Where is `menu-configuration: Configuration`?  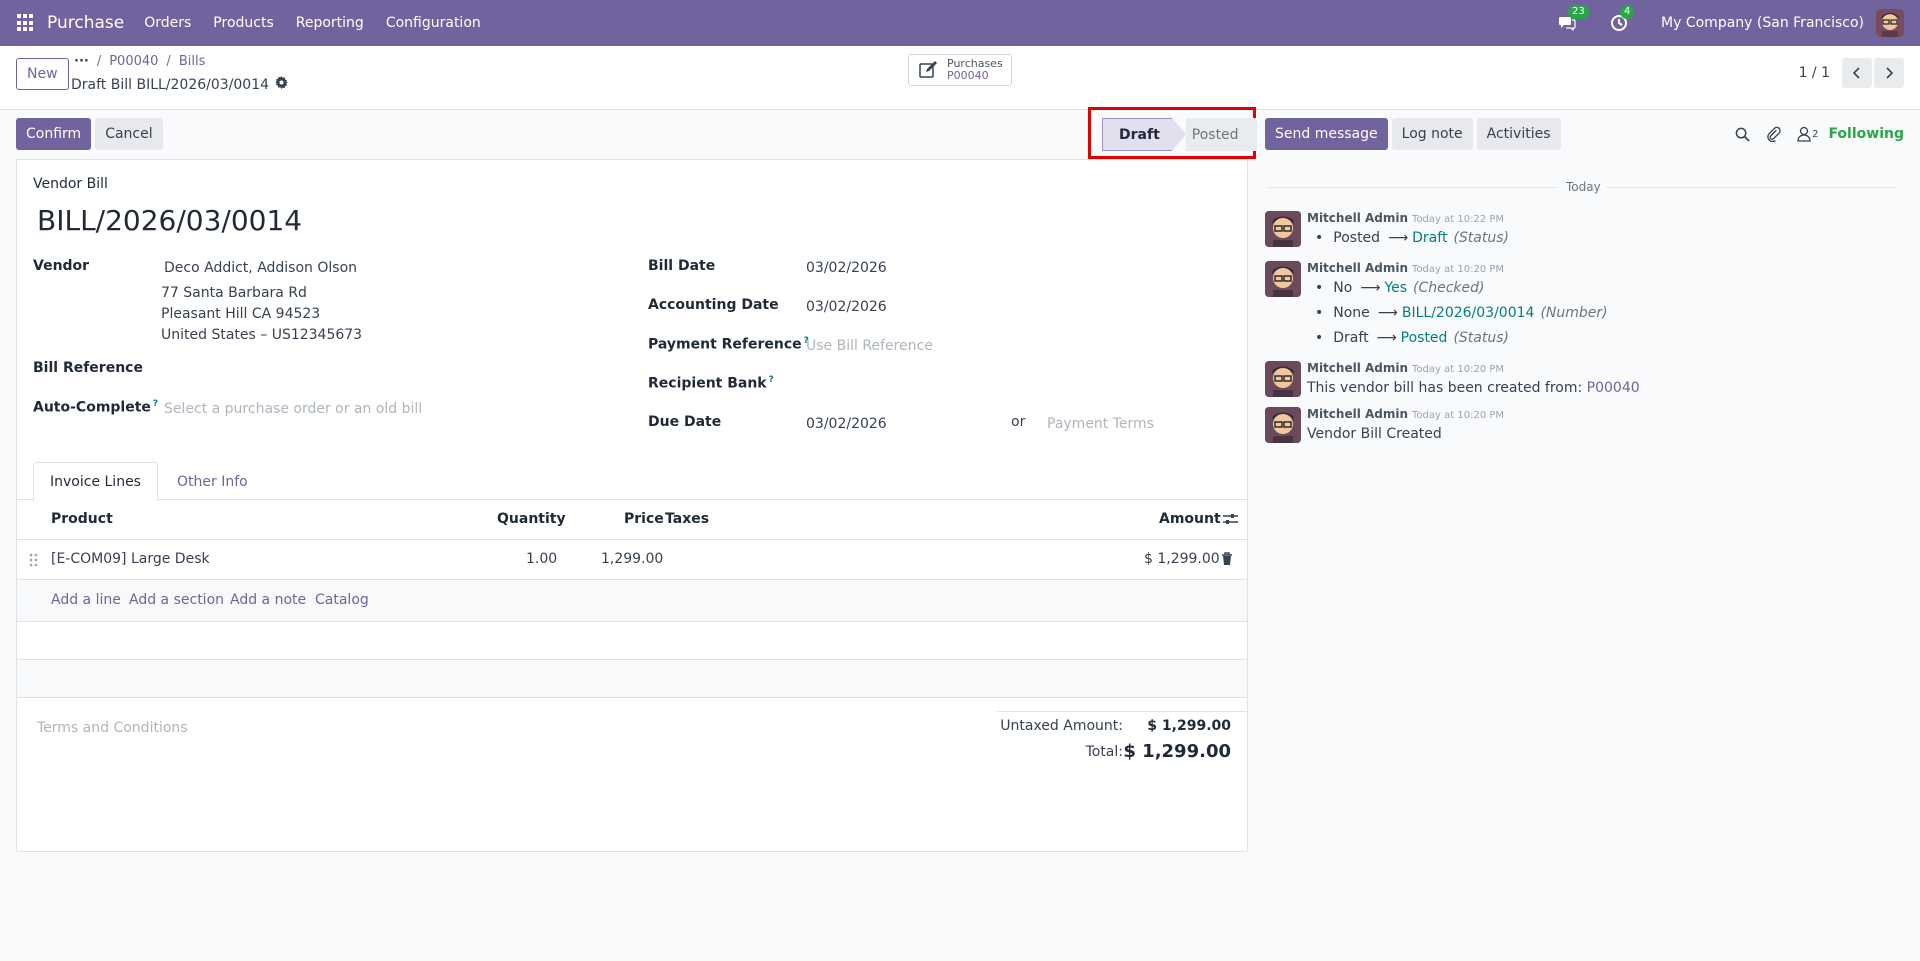 menu-configuration: Configuration is located at coordinates (433, 23).